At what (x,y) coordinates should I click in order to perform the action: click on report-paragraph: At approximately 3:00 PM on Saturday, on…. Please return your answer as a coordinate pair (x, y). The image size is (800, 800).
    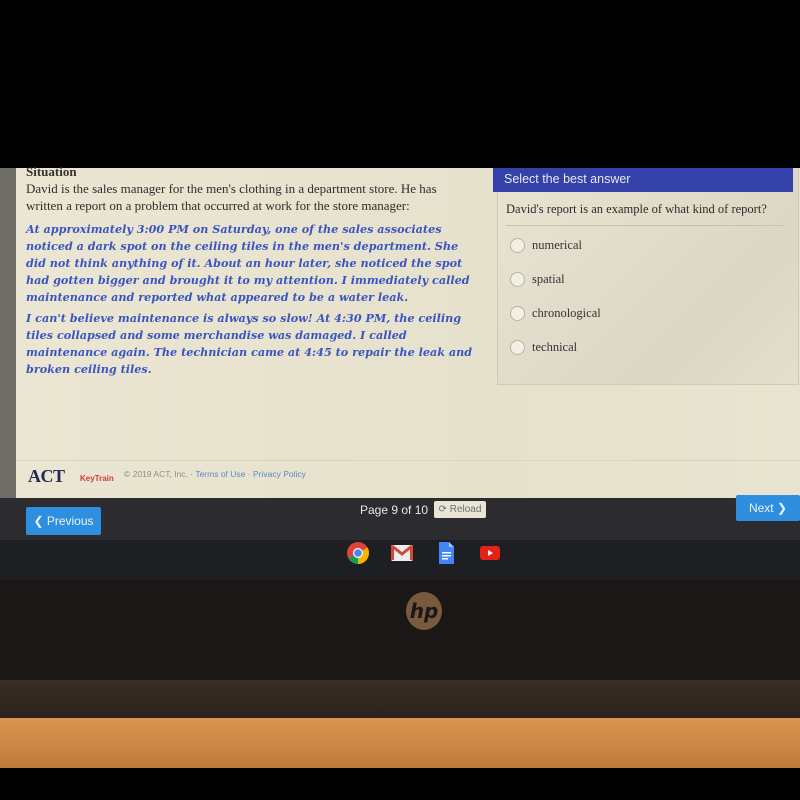
    Looking at the image, I should click on (248, 263).